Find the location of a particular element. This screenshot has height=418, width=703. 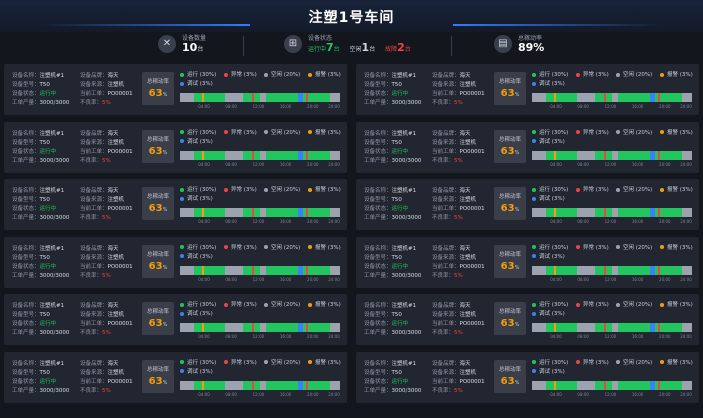

field-value: 5% is located at coordinates (458, 160).